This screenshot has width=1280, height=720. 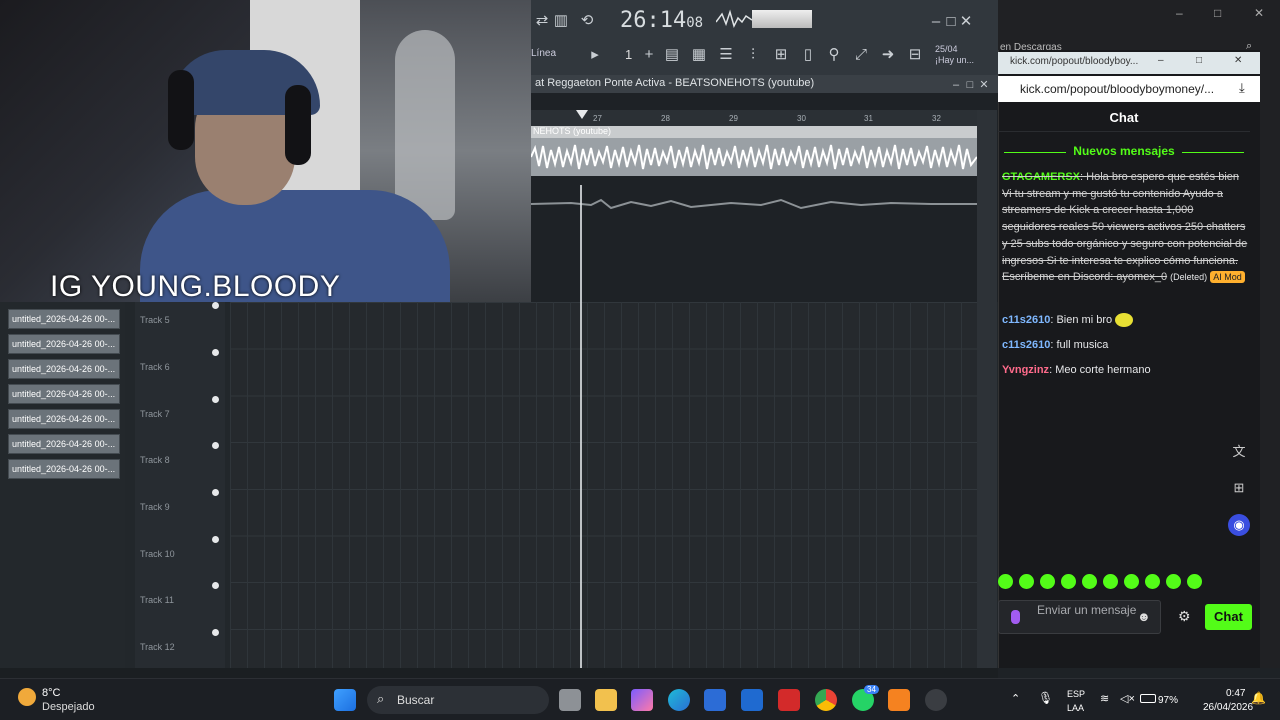 I want to click on microphone-icon: 🎙, so click(x=1045, y=698).